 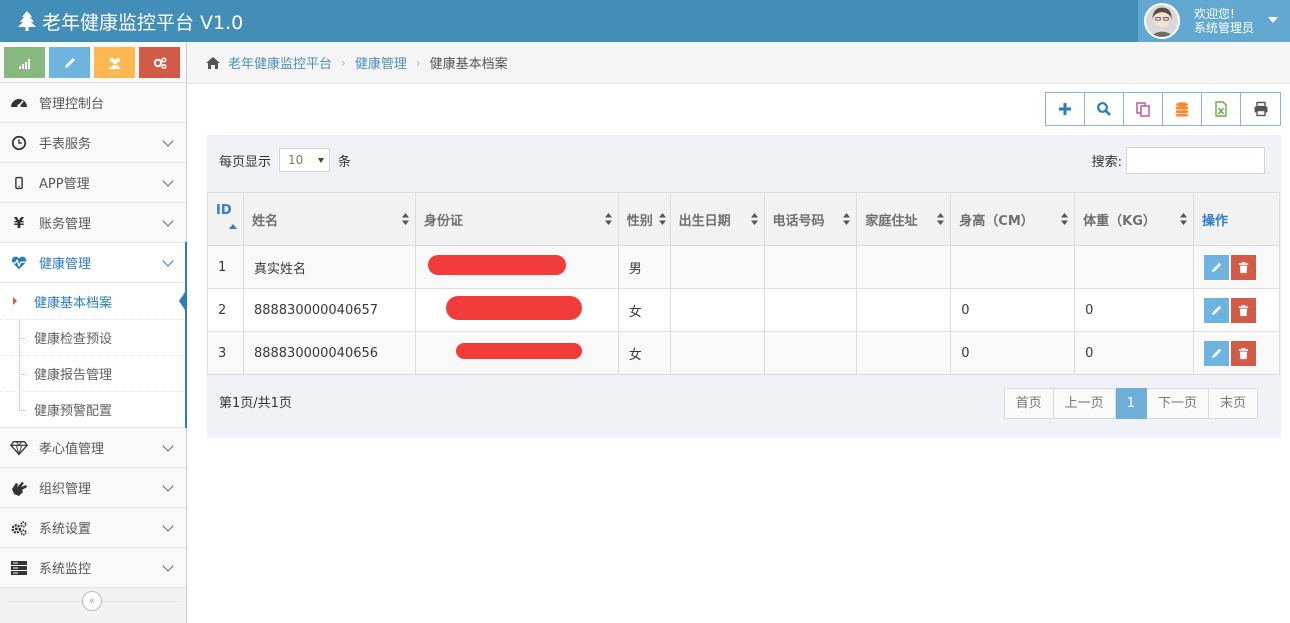 What do you see at coordinates (93, 103) in the screenshot?
I see `sidebar-item-dashboard: 管理控制台` at bounding box center [93, 103].